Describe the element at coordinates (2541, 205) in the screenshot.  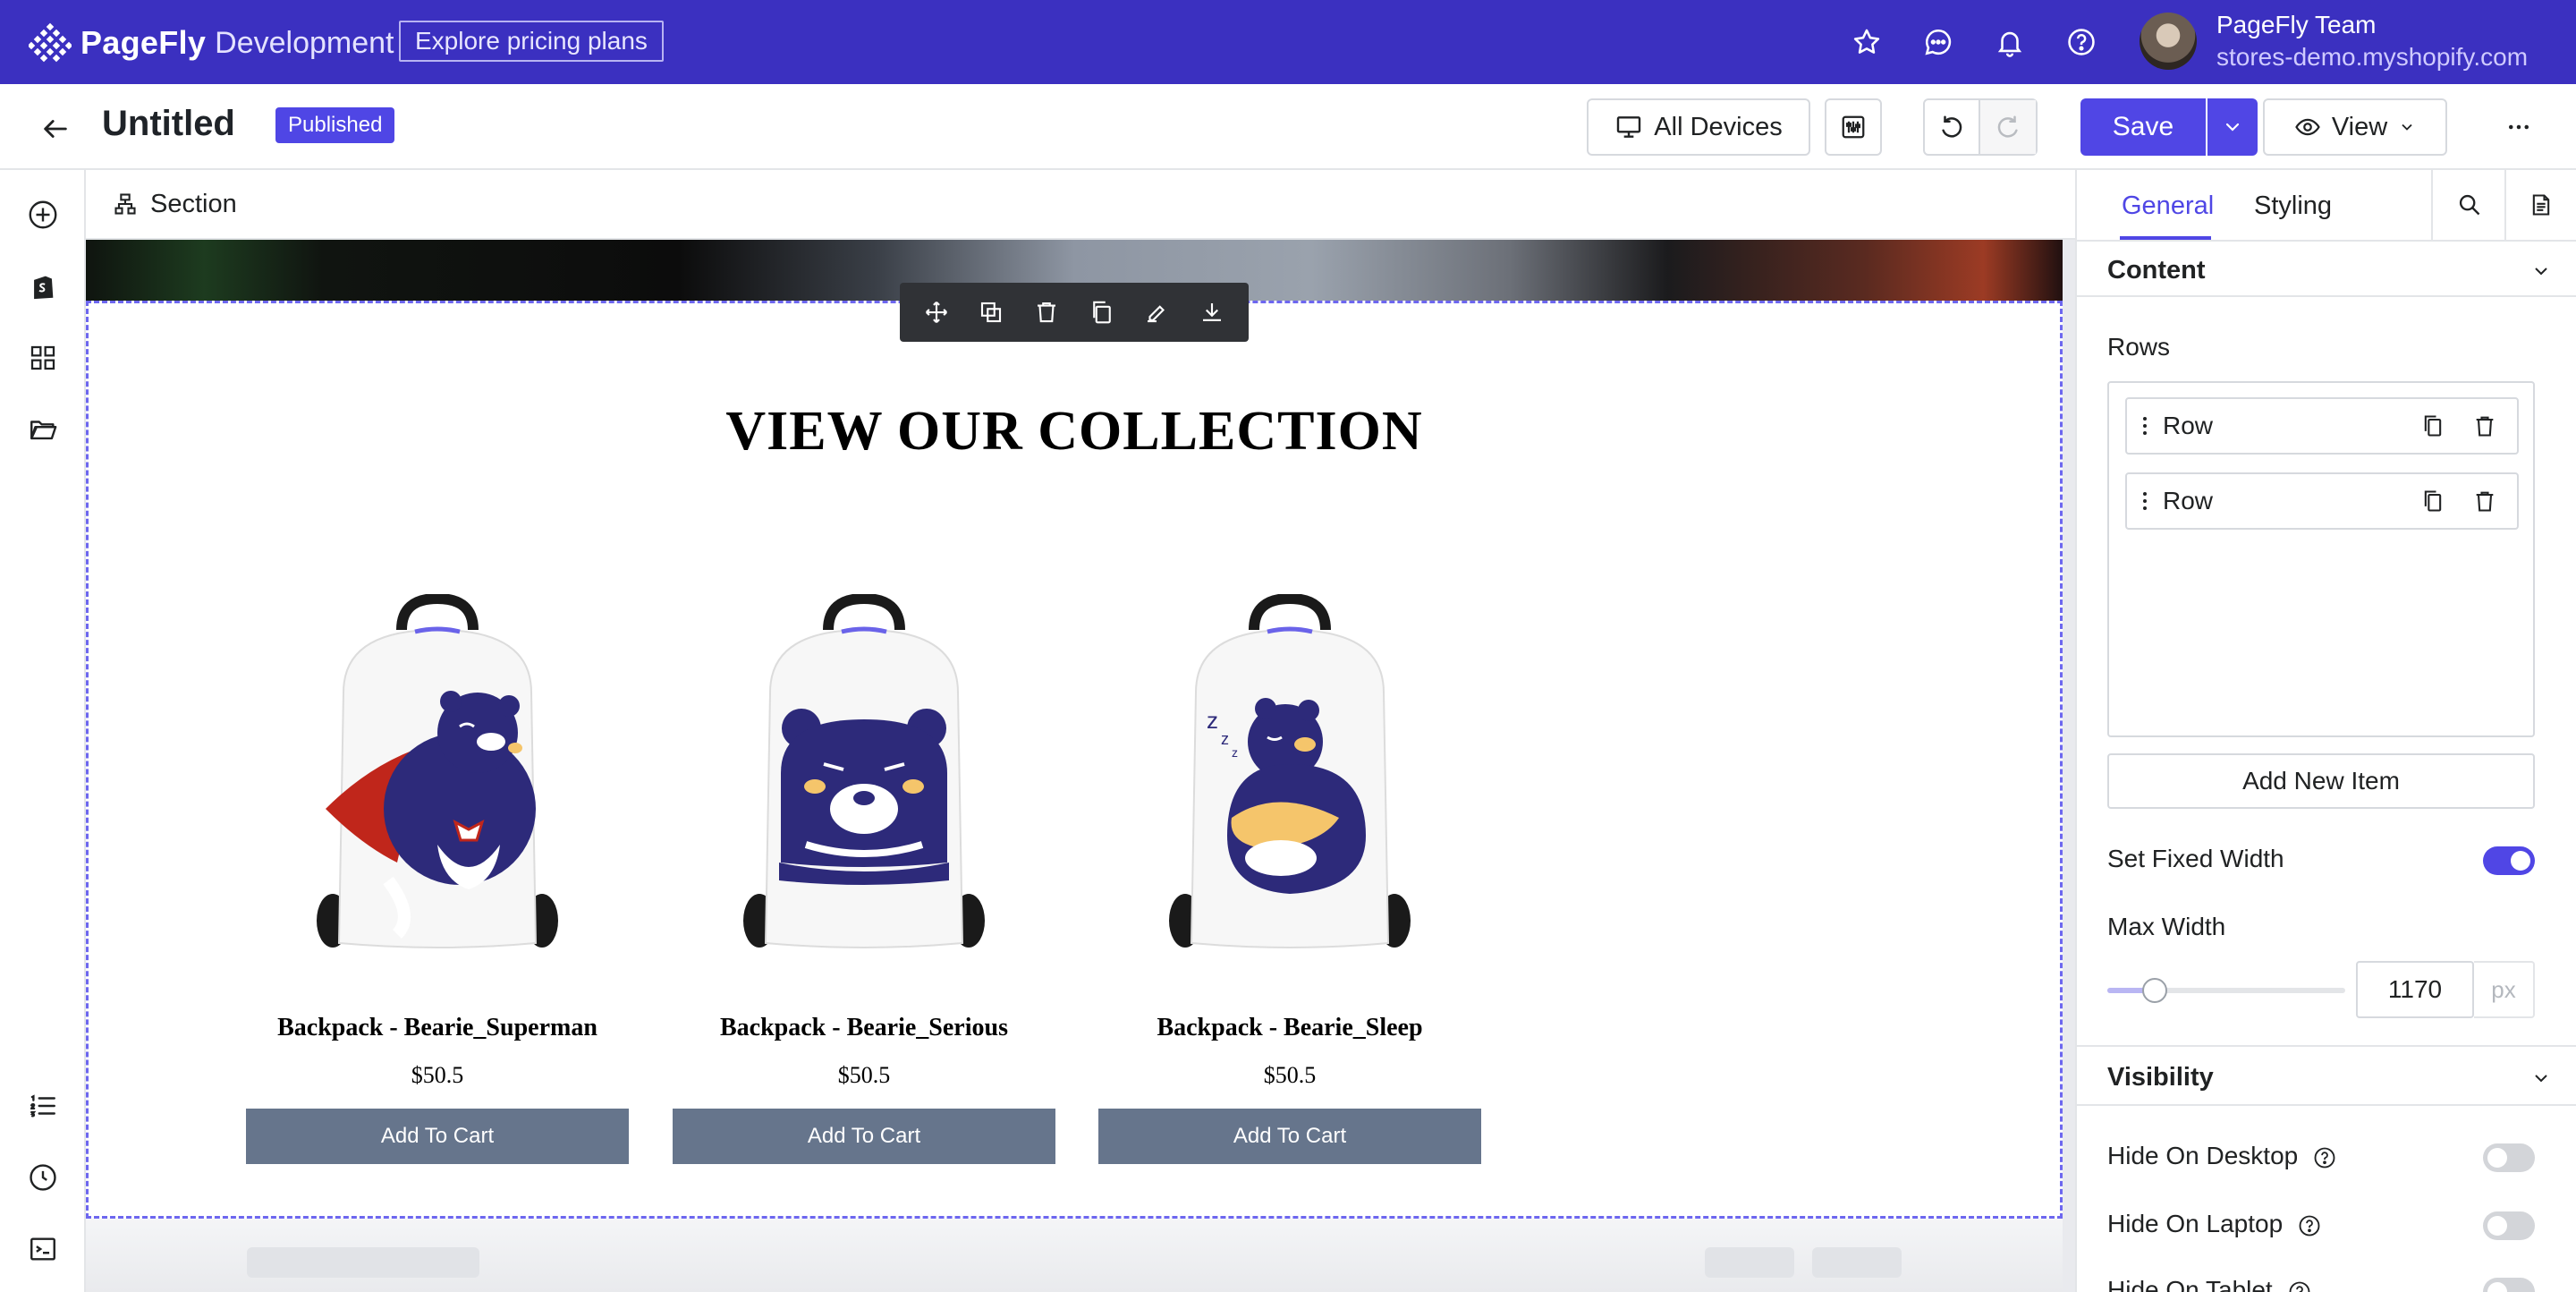
I see `page-document-icon` at that location.